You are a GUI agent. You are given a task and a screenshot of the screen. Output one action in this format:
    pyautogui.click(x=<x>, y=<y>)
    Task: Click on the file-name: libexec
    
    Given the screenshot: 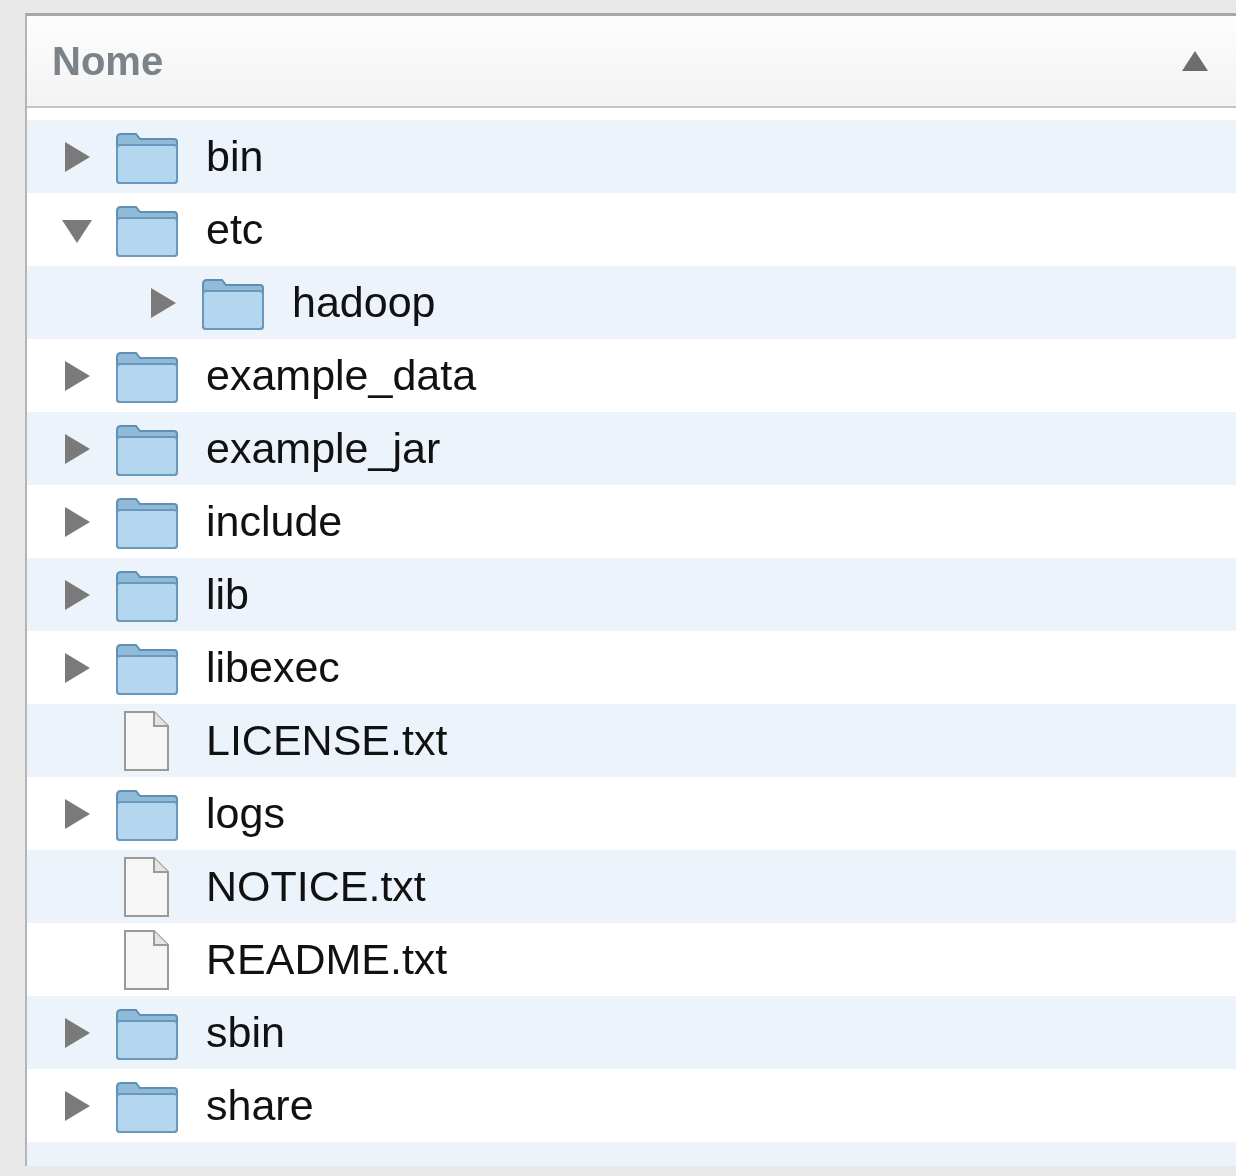 What is the action you would take?
    pyautogui.click(x=273, y=667)
    